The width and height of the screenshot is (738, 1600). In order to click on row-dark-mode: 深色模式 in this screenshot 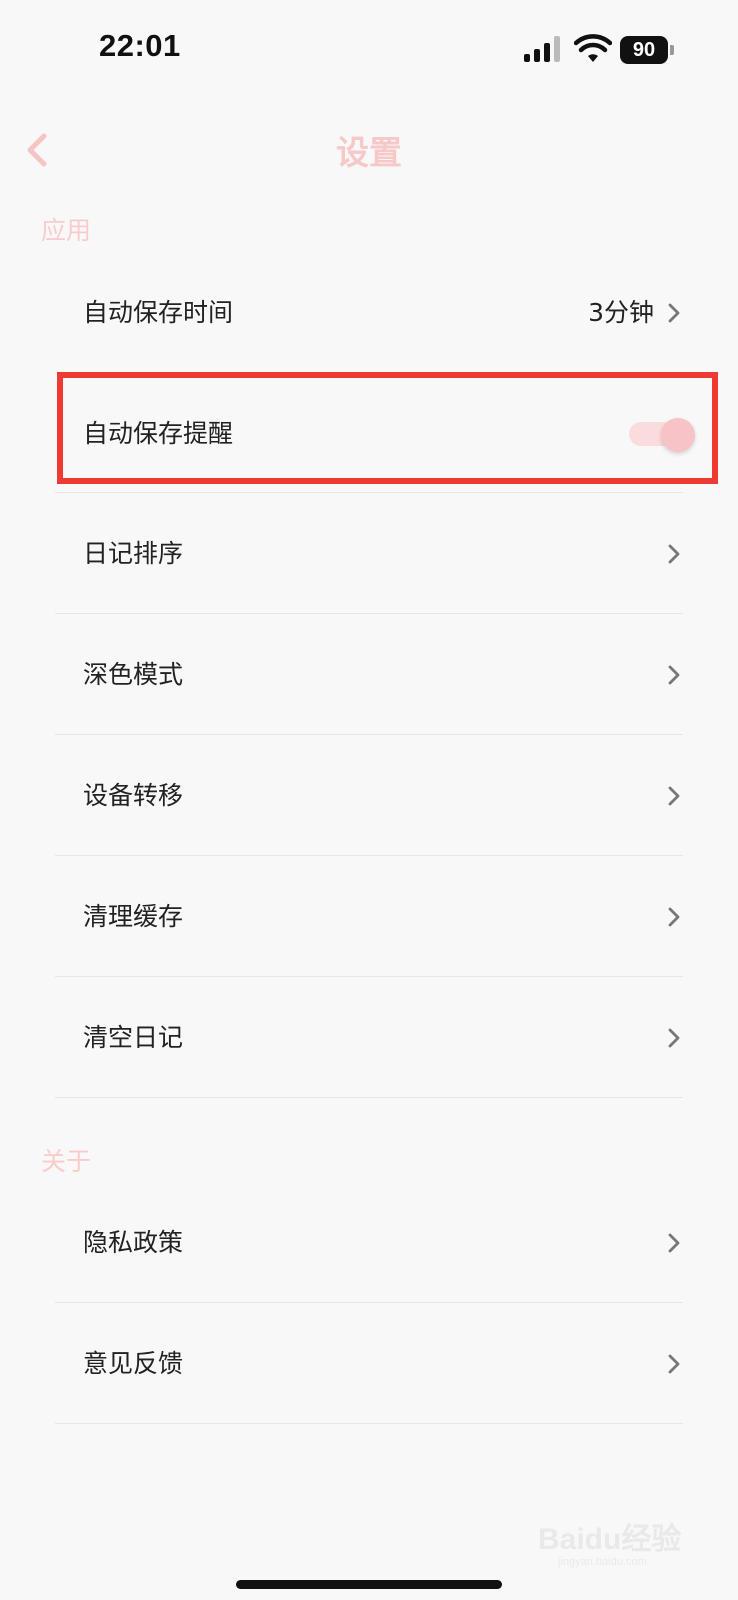, I will do `click(369, 674)`.